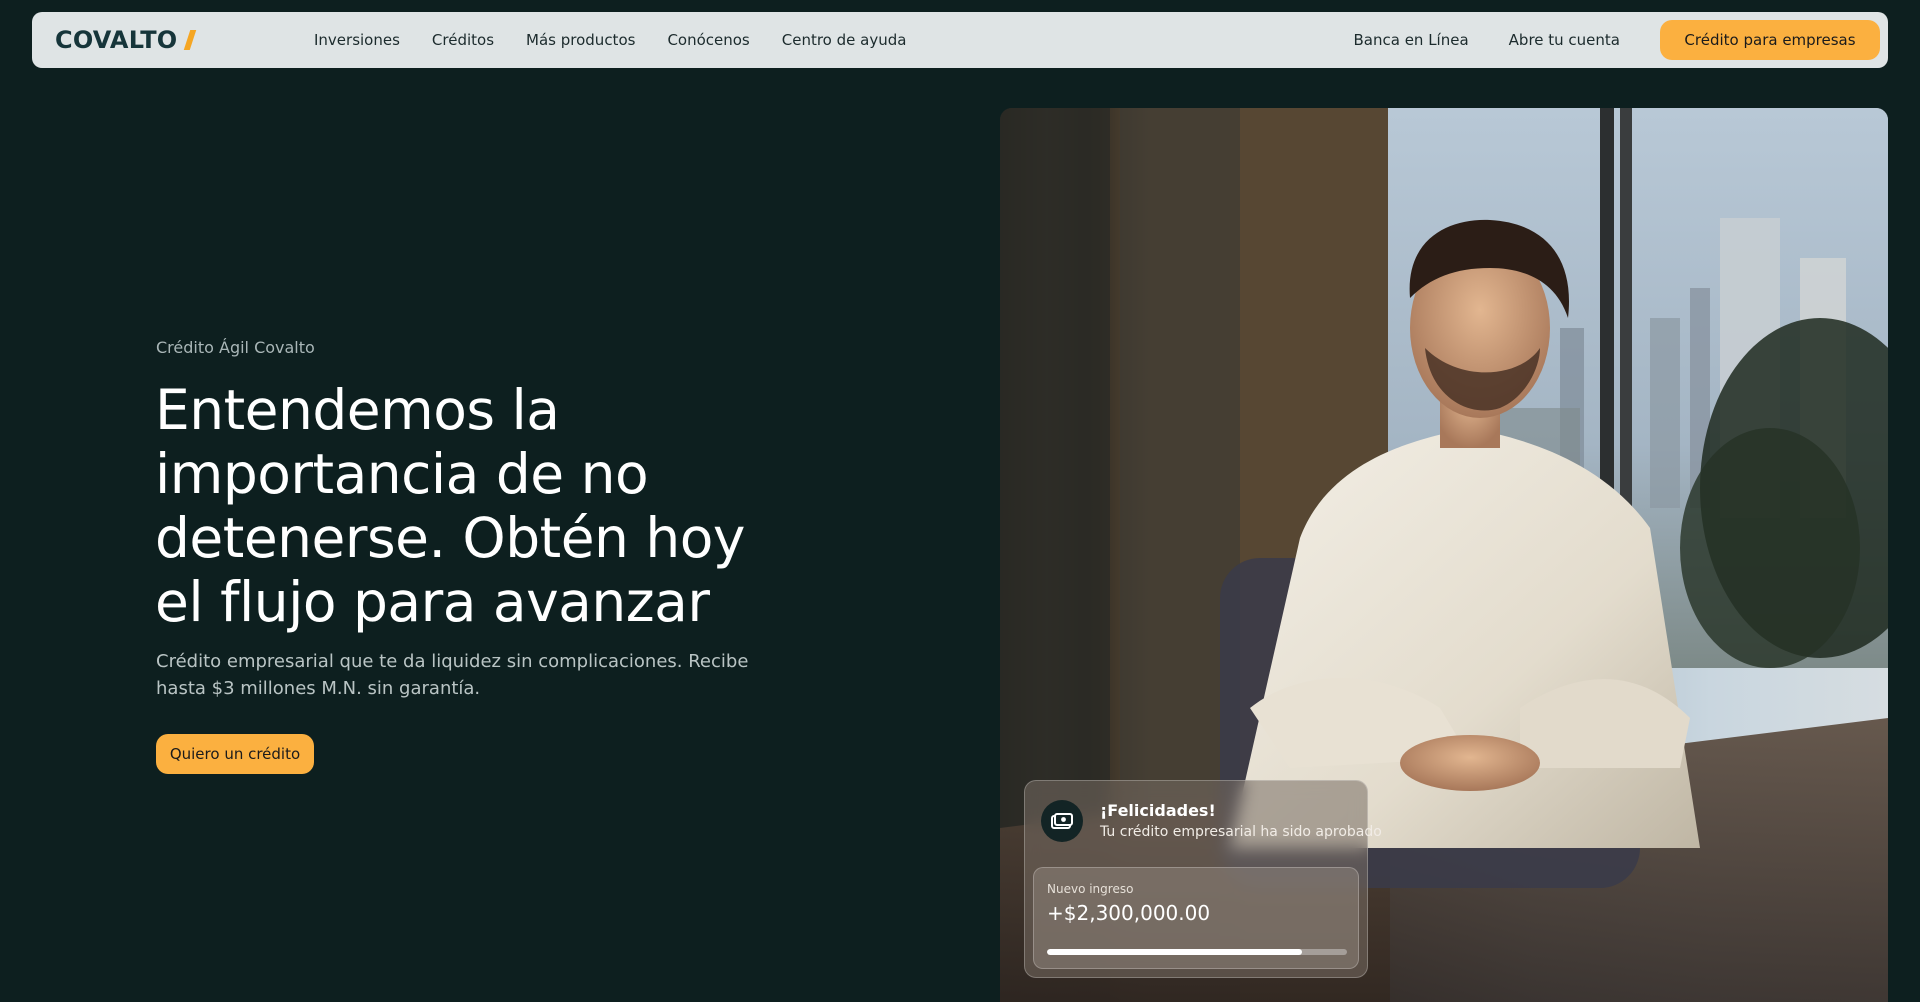 The height and width of the screenshot is (1002, 1920). I want to click on progress-fill, so click(1174, 952).